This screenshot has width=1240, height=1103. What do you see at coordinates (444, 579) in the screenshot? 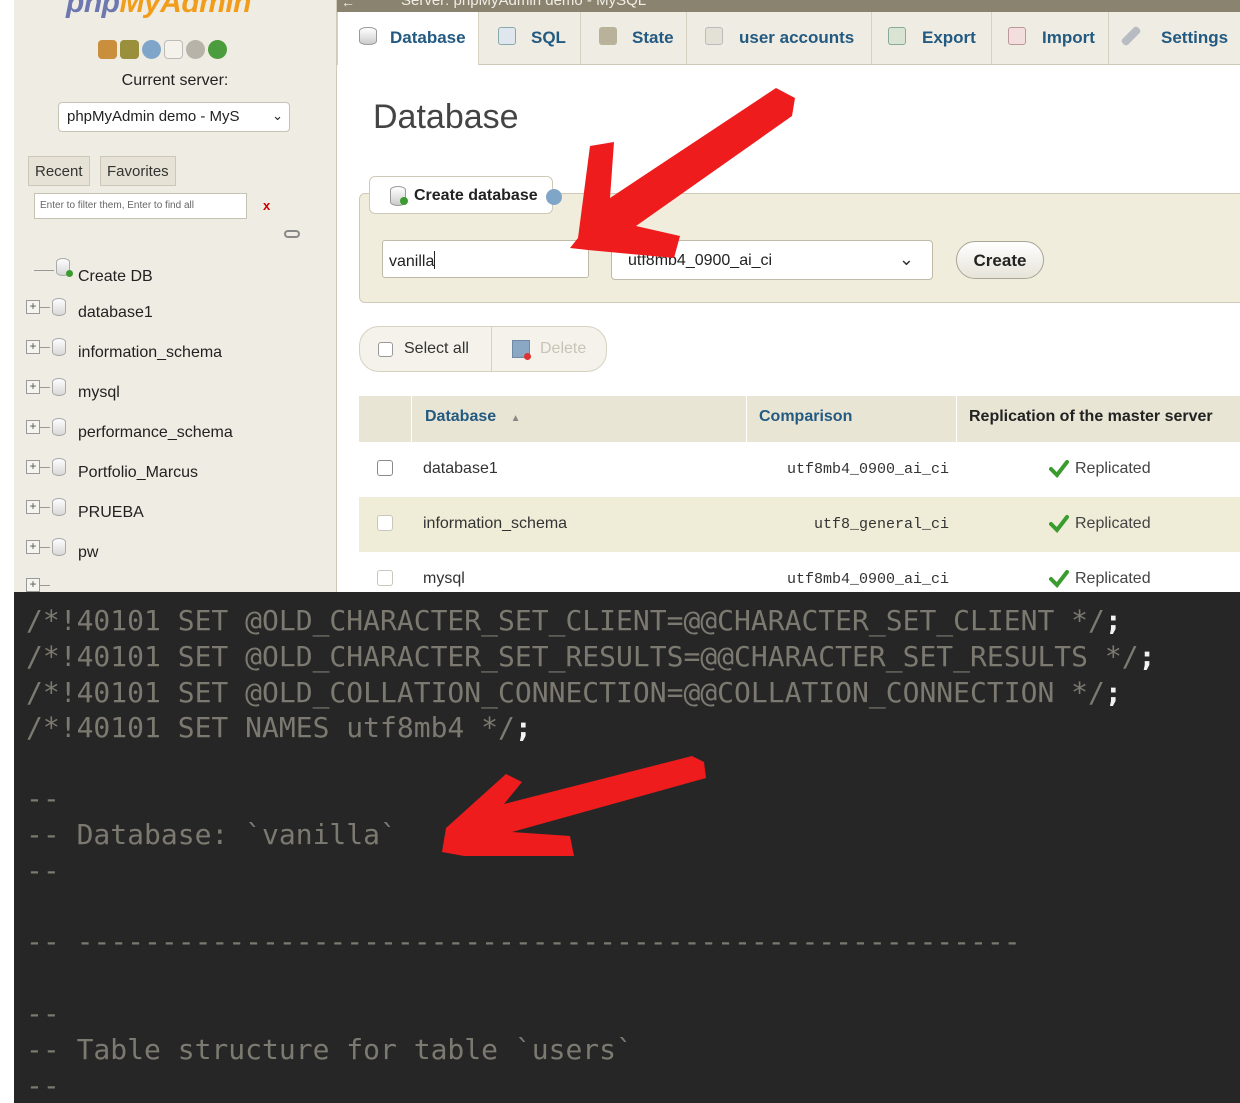
I see `database-name-link: mysql` at bounding box center [444, 579].